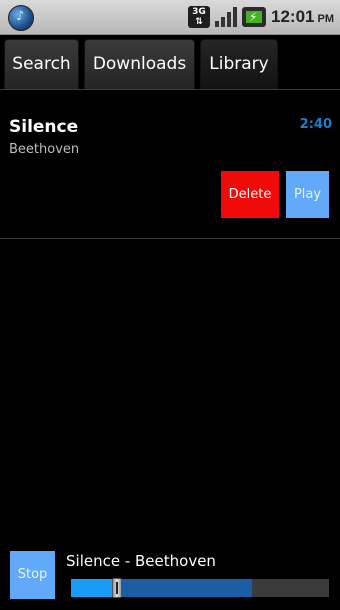  Describe the element at coordinates (117, 588) in the screenshot. I see `progress-thumb` at that location.